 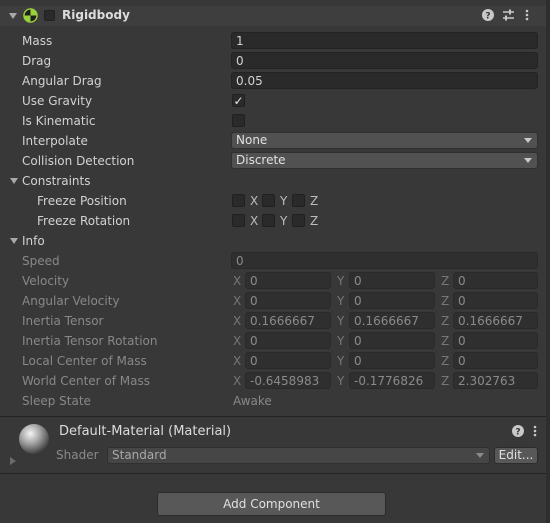 What do you see at coordinates (59, 121) in the screenshot?
I see `is-kinematic-label: Is Kinematic` at bounding box center [59, 121].